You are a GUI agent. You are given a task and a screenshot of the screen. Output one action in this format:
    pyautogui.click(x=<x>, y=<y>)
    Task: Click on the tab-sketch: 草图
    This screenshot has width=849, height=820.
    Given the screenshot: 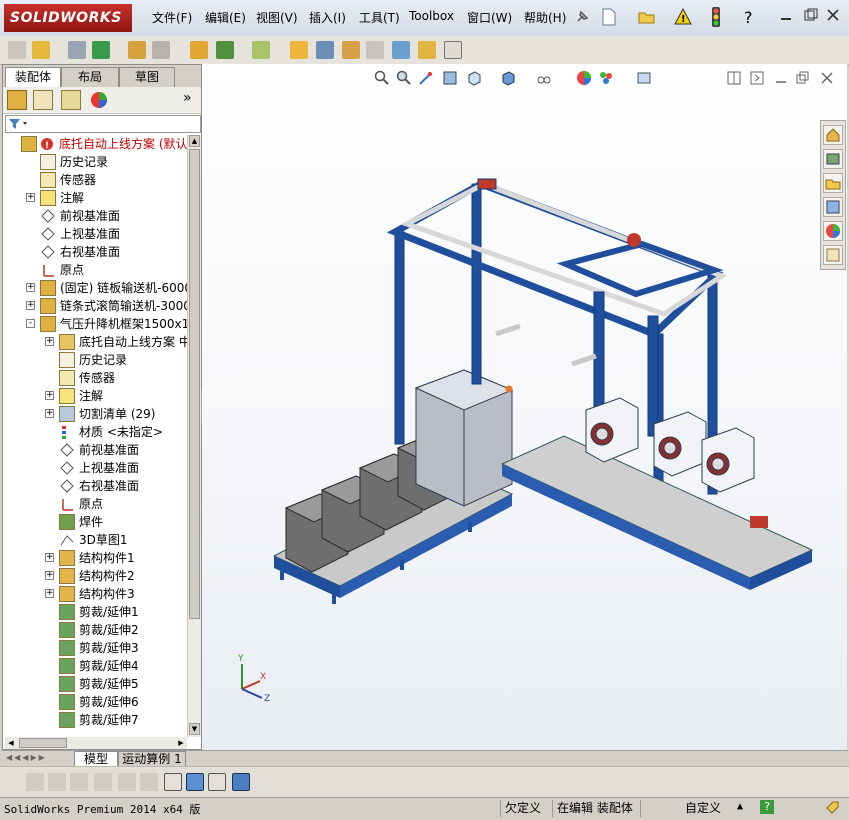 What is the action you would take?
    pyautogui.click(x=147, y=77)
    